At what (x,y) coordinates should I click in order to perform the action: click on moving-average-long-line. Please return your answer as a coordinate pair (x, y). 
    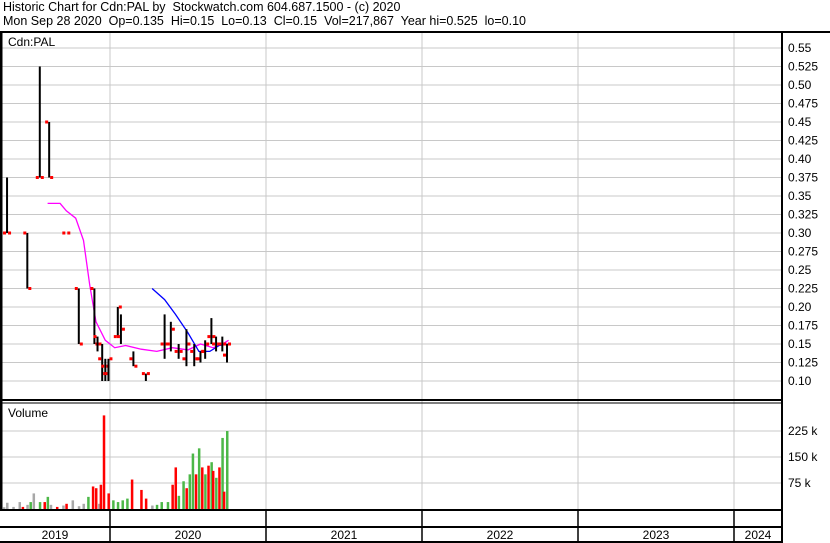
    Looking at the image, I should click on (138, 277).